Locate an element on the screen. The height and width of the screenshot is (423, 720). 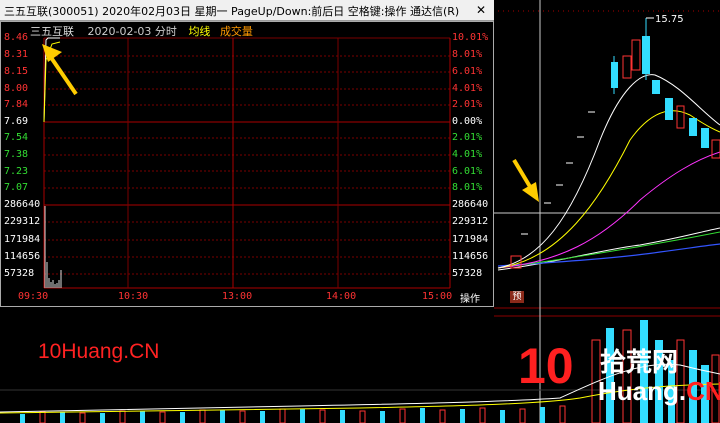
volume-axis-label: 114656 is located at coordinates (22, 256).